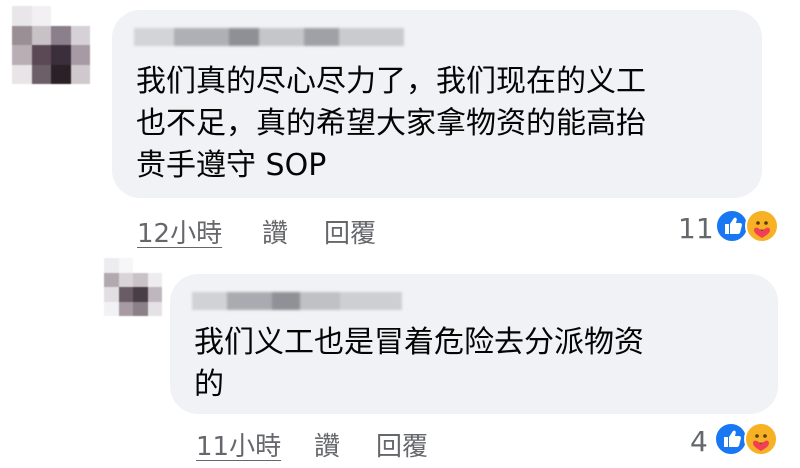  What do you see at coordinates (391, 81) in the screenshot?
I see `comment-text-line: 我们真的尽心尽力了，我们现在的义工` at bounding box center [391, 81].